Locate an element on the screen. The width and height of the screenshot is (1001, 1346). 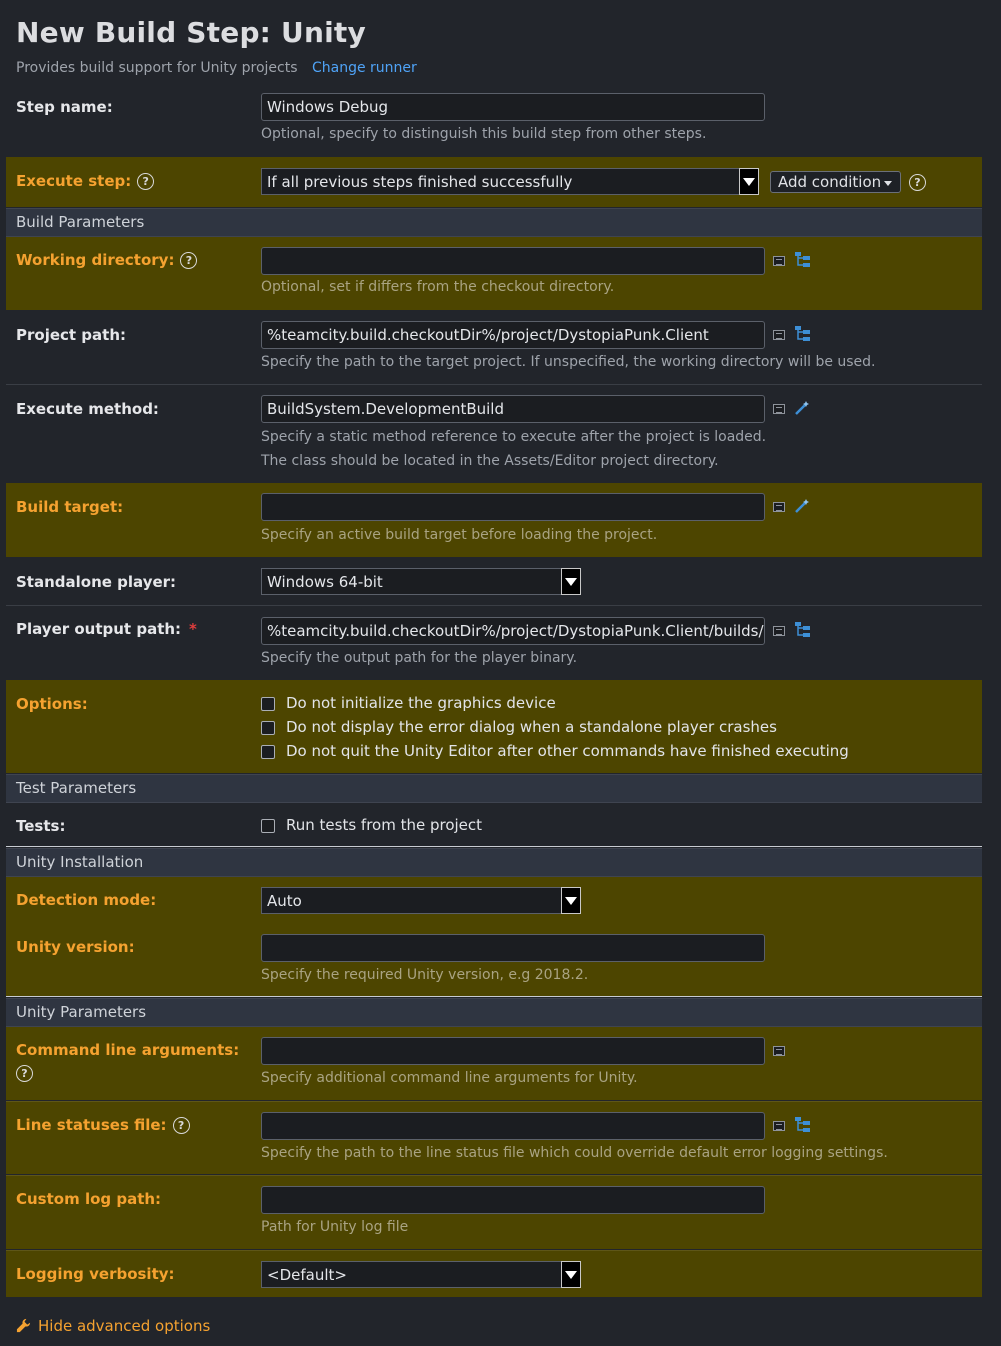
standalone-player-label: Standalone player: is located at coordinates (96, 582).